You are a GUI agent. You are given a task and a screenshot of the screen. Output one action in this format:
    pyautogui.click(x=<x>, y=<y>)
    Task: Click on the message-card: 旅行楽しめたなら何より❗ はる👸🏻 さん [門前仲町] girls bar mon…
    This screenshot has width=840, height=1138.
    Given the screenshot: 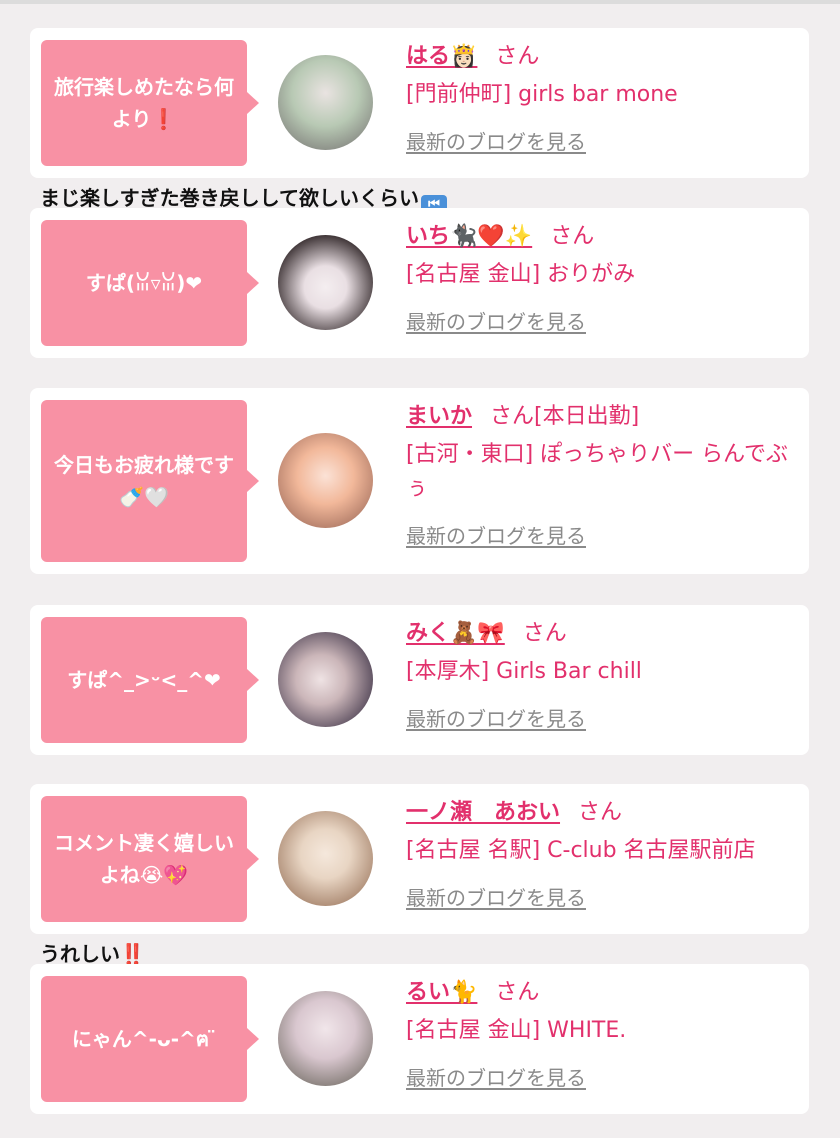 What is the action you would take?
    pyautogui.click(x=419, y=103)
    